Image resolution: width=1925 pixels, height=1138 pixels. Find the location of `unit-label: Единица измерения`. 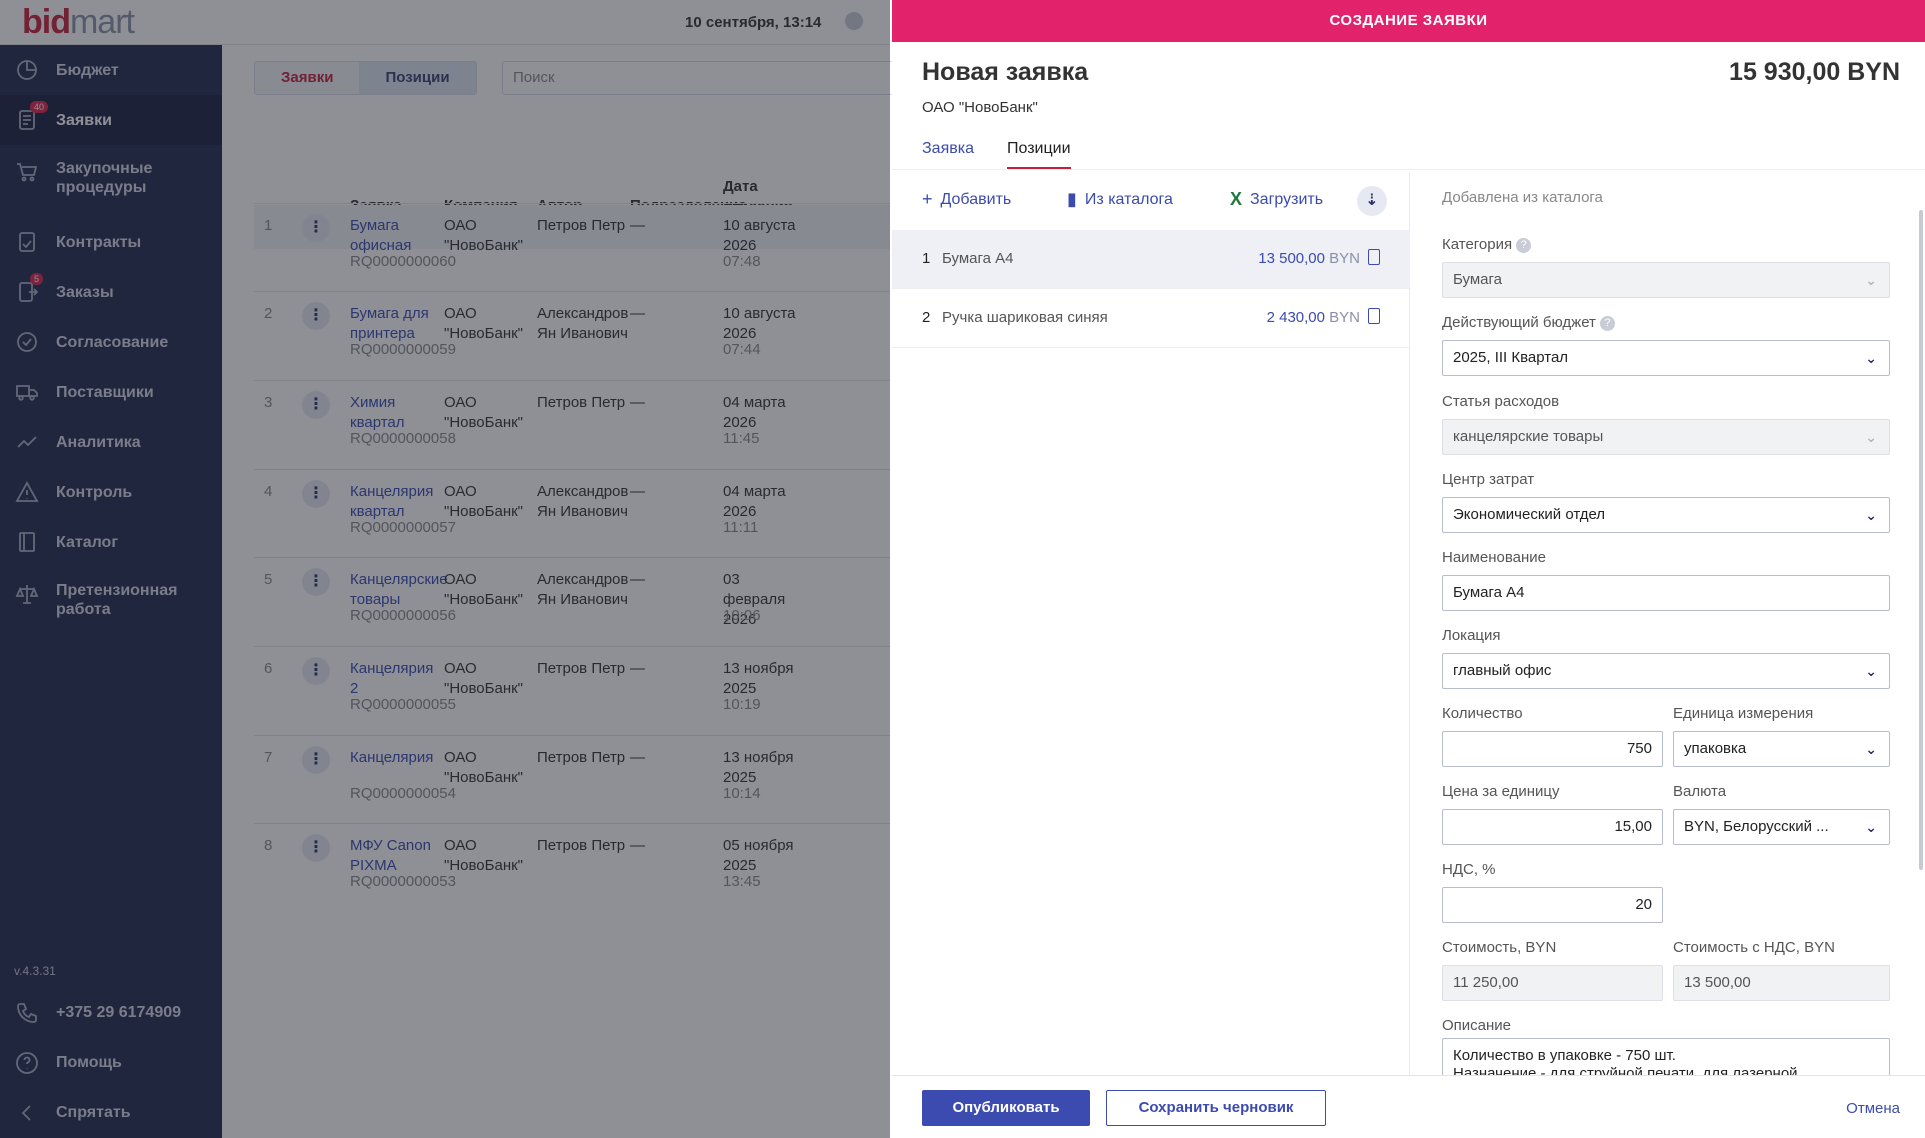

unit-label: Единица измерения is located at coordinates (1743, 713).